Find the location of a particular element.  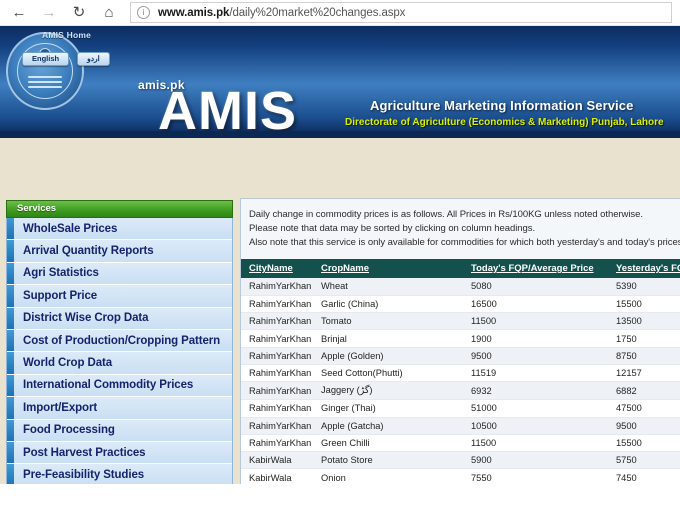

sidebar-item-cost-of-production: Cost of Production/Cropping Pattern is located at coordinates (119, 341).